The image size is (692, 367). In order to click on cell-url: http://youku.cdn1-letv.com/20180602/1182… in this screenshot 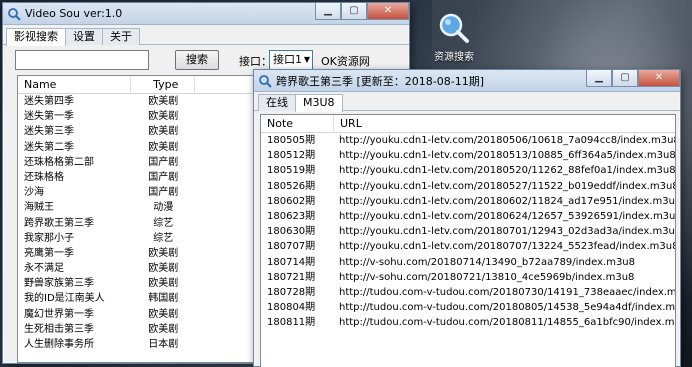, I will do `click(507, 201)`.